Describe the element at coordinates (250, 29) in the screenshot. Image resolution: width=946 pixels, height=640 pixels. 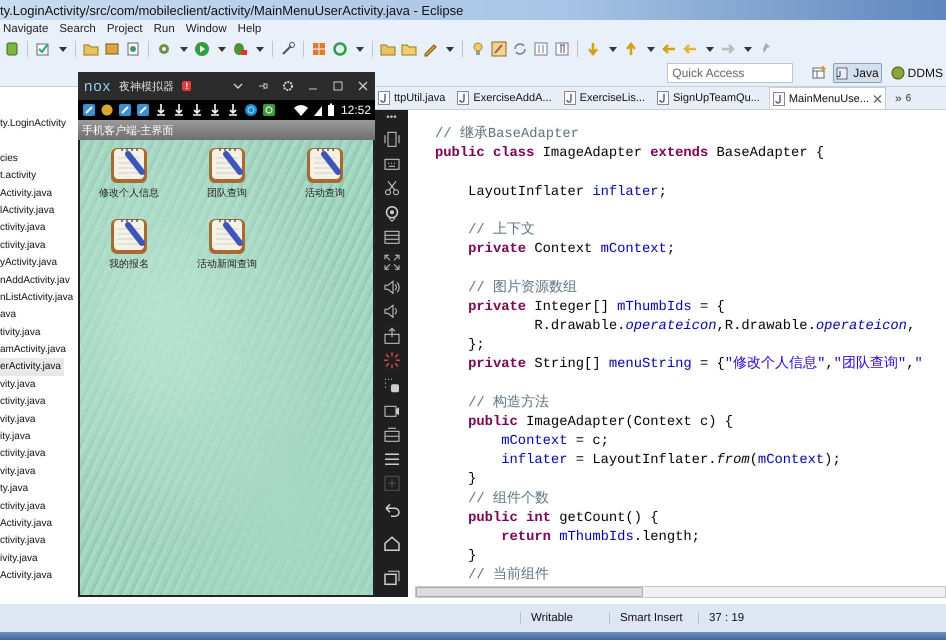
I see `menu-item: Help` at that location.